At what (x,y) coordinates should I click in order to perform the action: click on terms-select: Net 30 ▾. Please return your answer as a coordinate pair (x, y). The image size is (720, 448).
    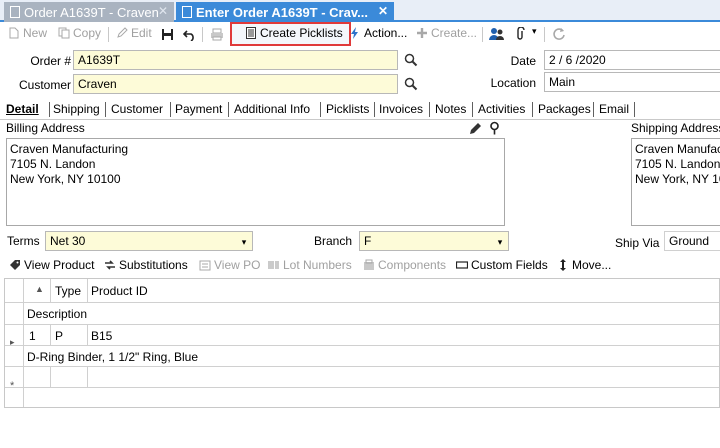
    Looking at the image, I should click on (149, 241).